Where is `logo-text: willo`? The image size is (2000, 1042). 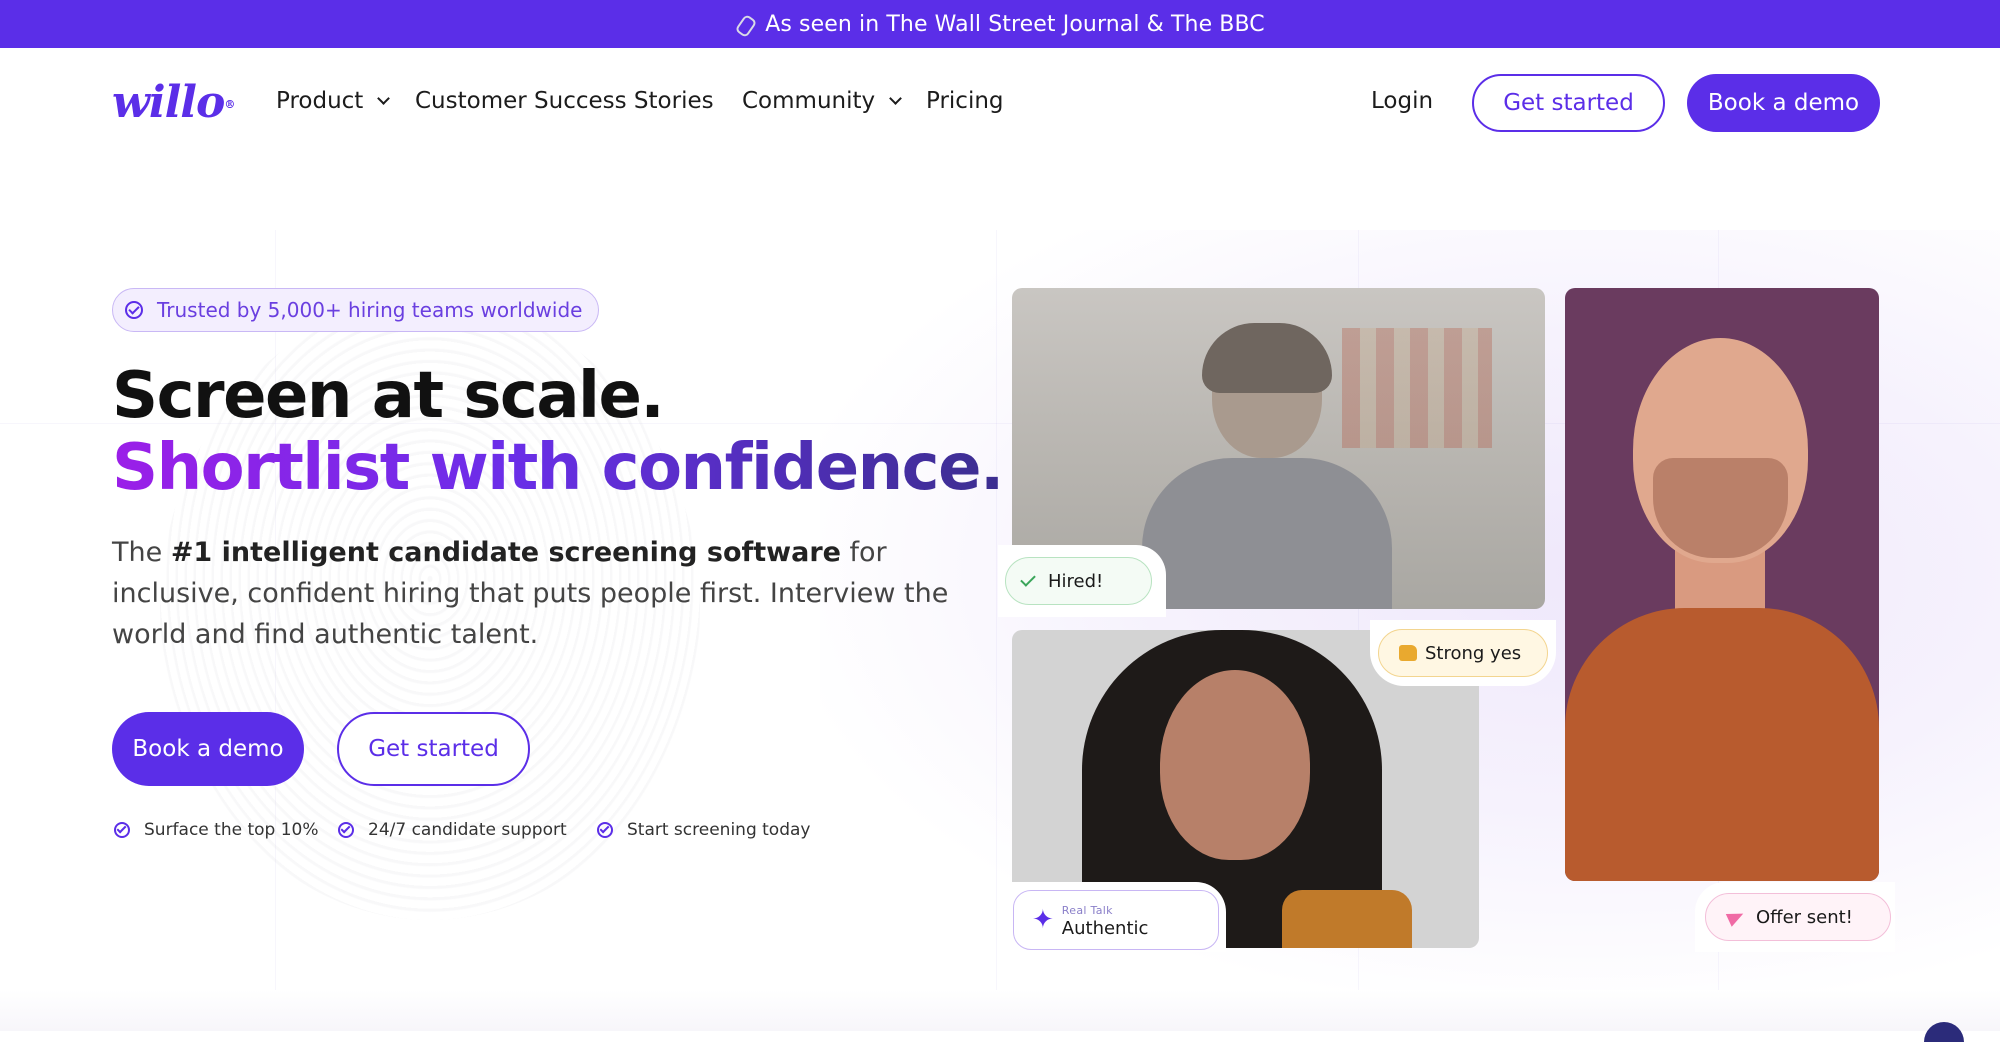
logo-text: willo is located at coordinates (168, 102).